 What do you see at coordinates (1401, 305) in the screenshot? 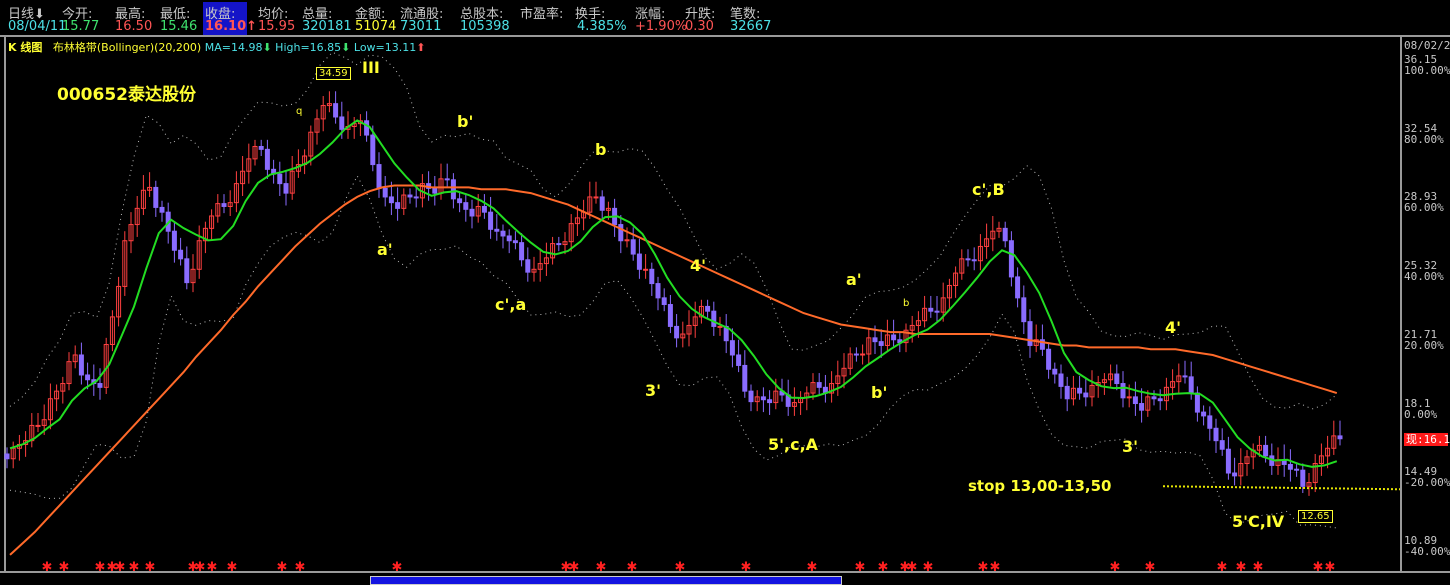
I see `axis-border` at bounding box center [1401, 305].